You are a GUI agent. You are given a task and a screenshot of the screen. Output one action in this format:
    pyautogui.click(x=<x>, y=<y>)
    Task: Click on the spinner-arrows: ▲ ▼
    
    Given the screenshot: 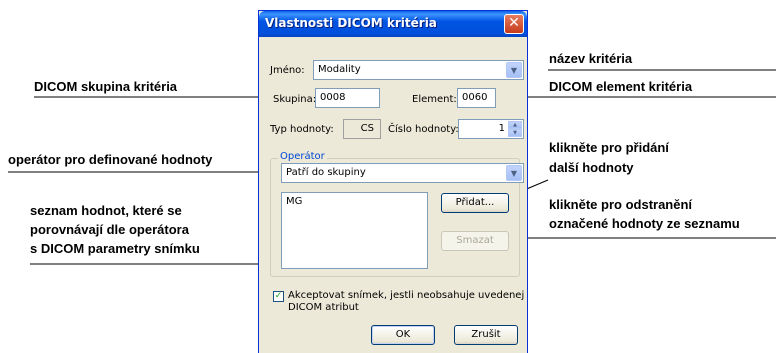 What is the action you would take?
    pyautogui.click(x=515, y=129)
    